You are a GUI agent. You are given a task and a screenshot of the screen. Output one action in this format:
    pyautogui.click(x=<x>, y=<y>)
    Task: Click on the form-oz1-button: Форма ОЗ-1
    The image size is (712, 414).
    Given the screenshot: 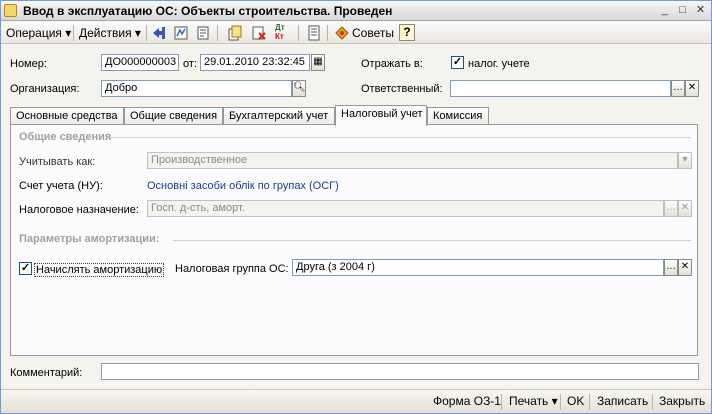 What is the action you would take?
    pyautogui.click(x=467, y=401)
    